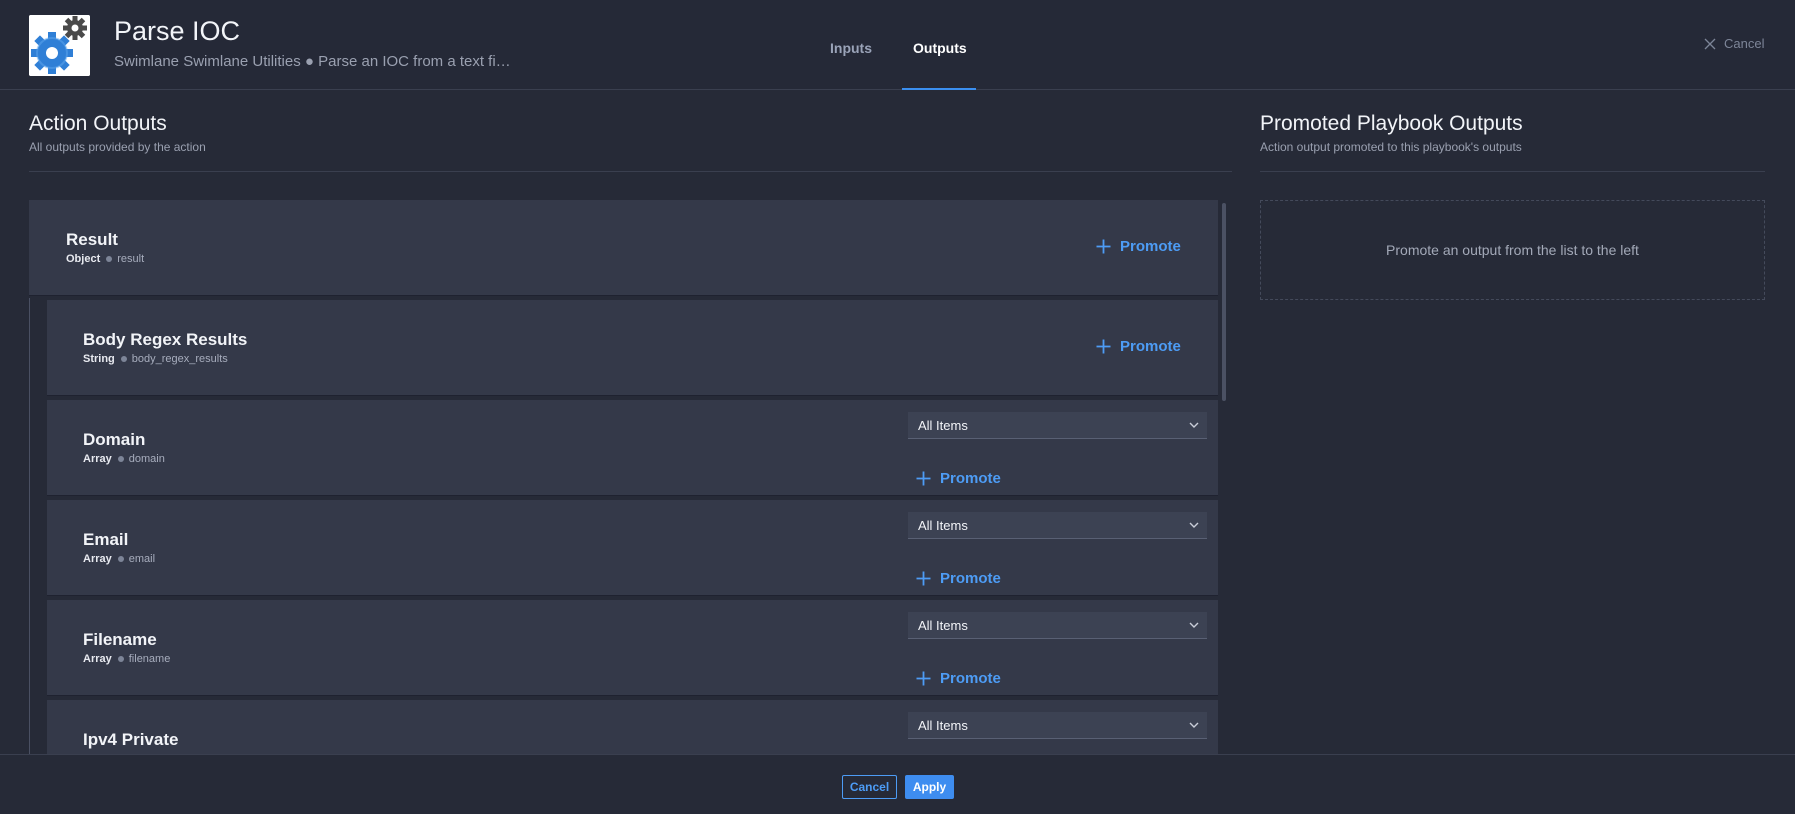 This screenshot has width=1795, height=814. I want to click on output-name: Result, so click(92, 239).